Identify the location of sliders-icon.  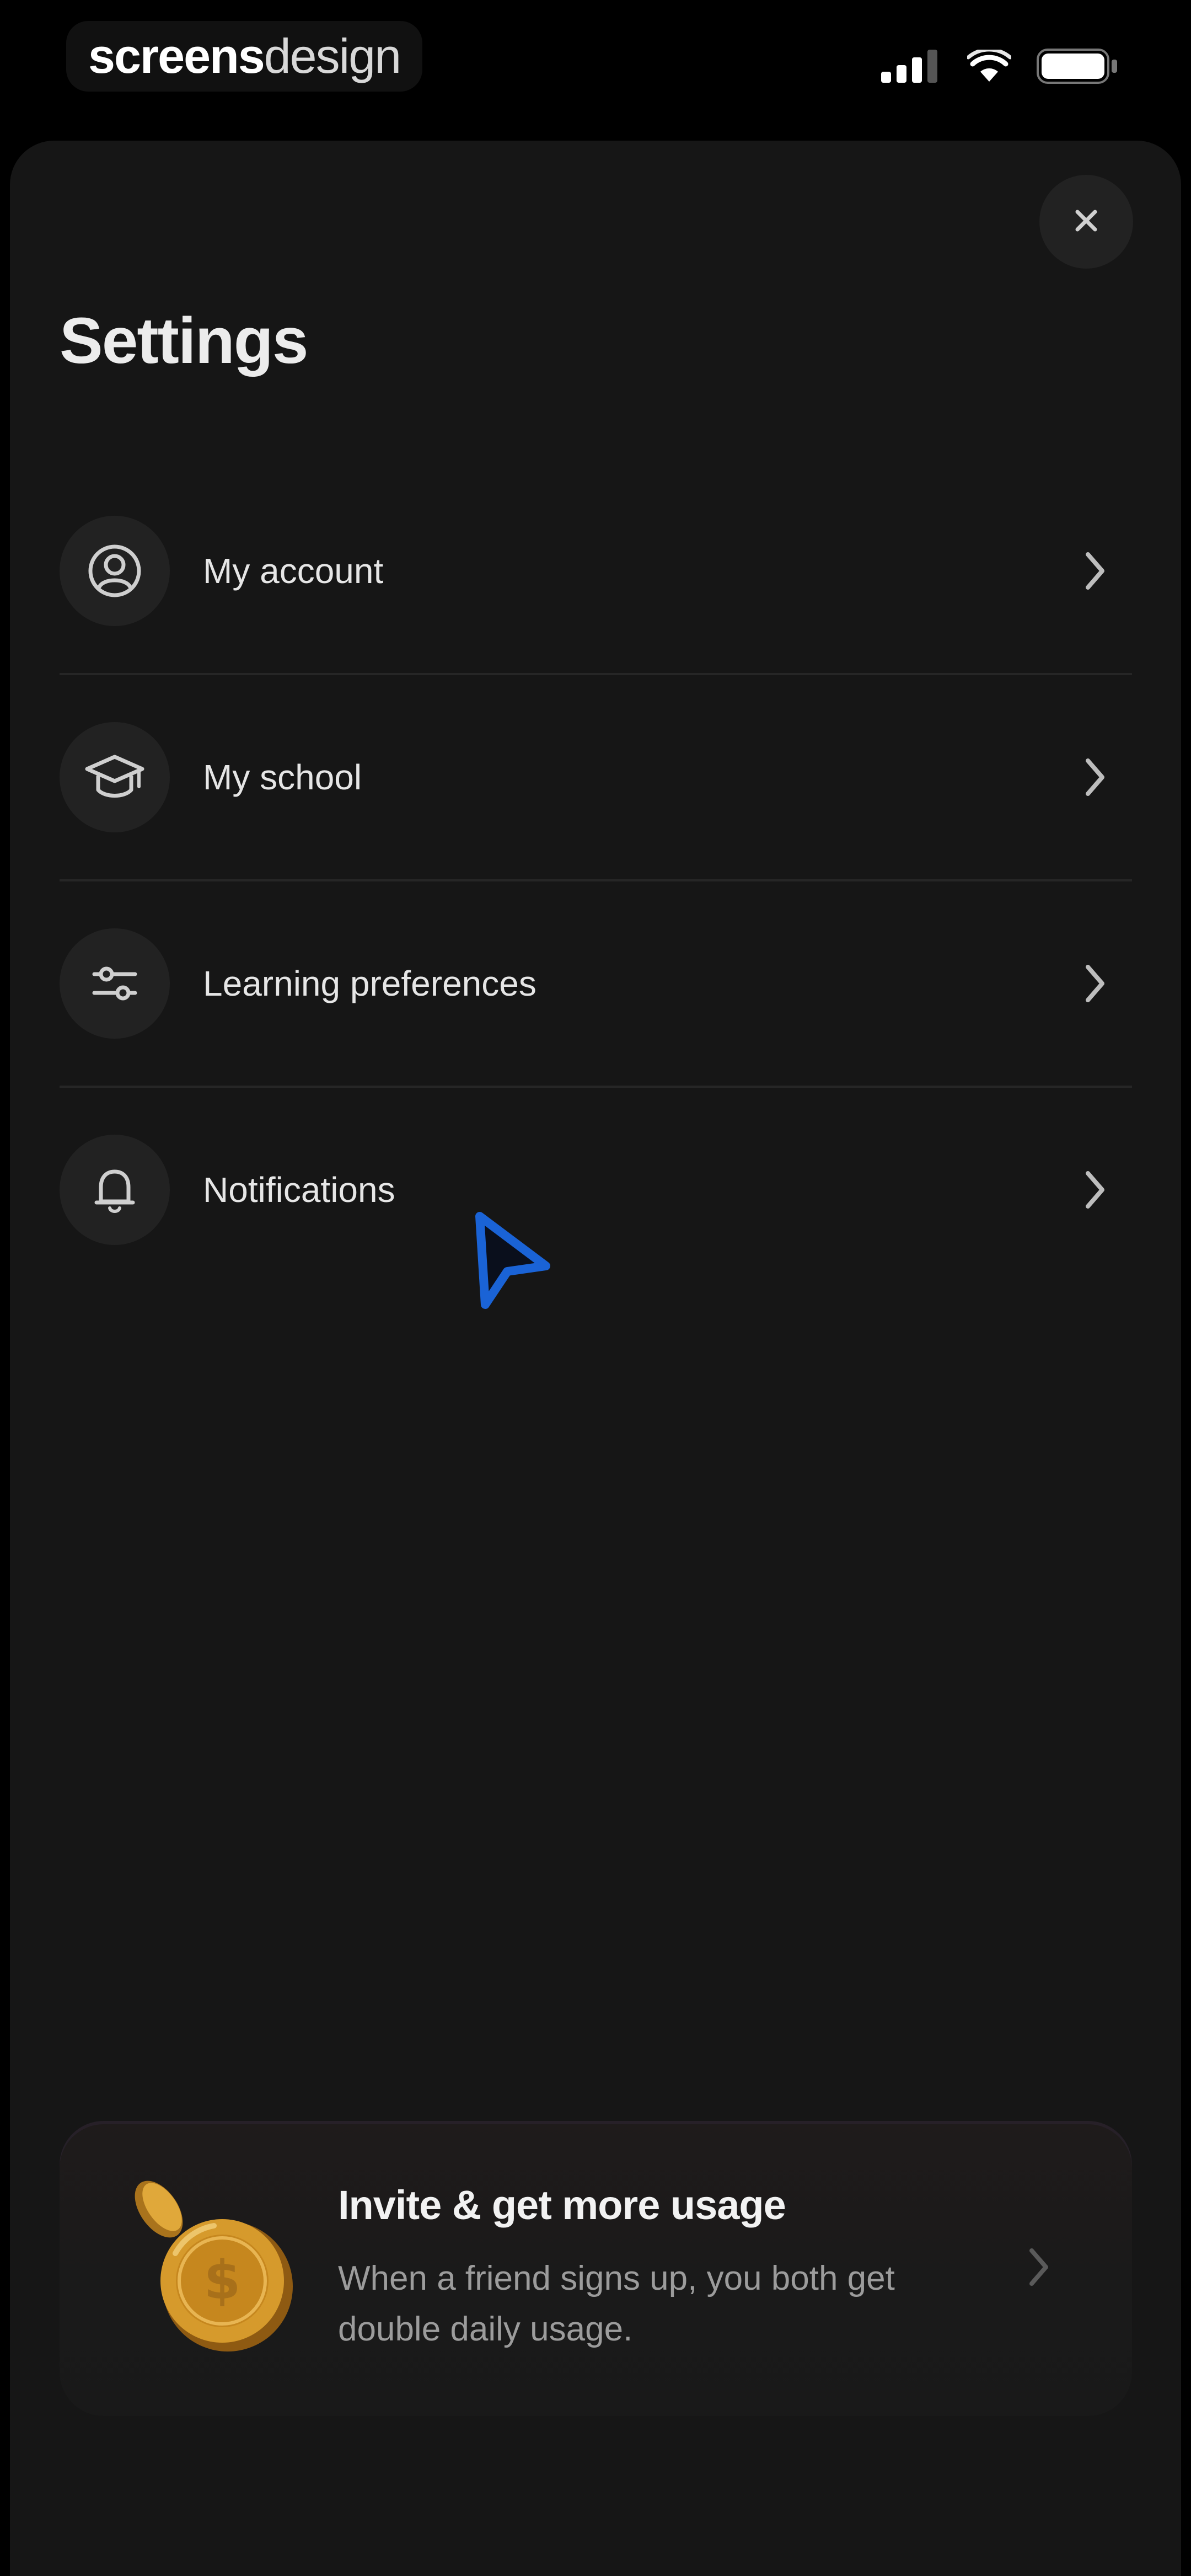
(115, 983).